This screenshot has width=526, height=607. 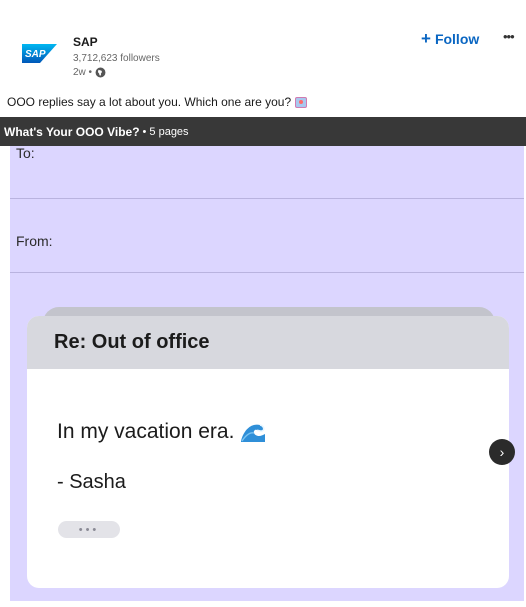 I want to click on card-signature: - Sasha, so click(x=91, y=482).